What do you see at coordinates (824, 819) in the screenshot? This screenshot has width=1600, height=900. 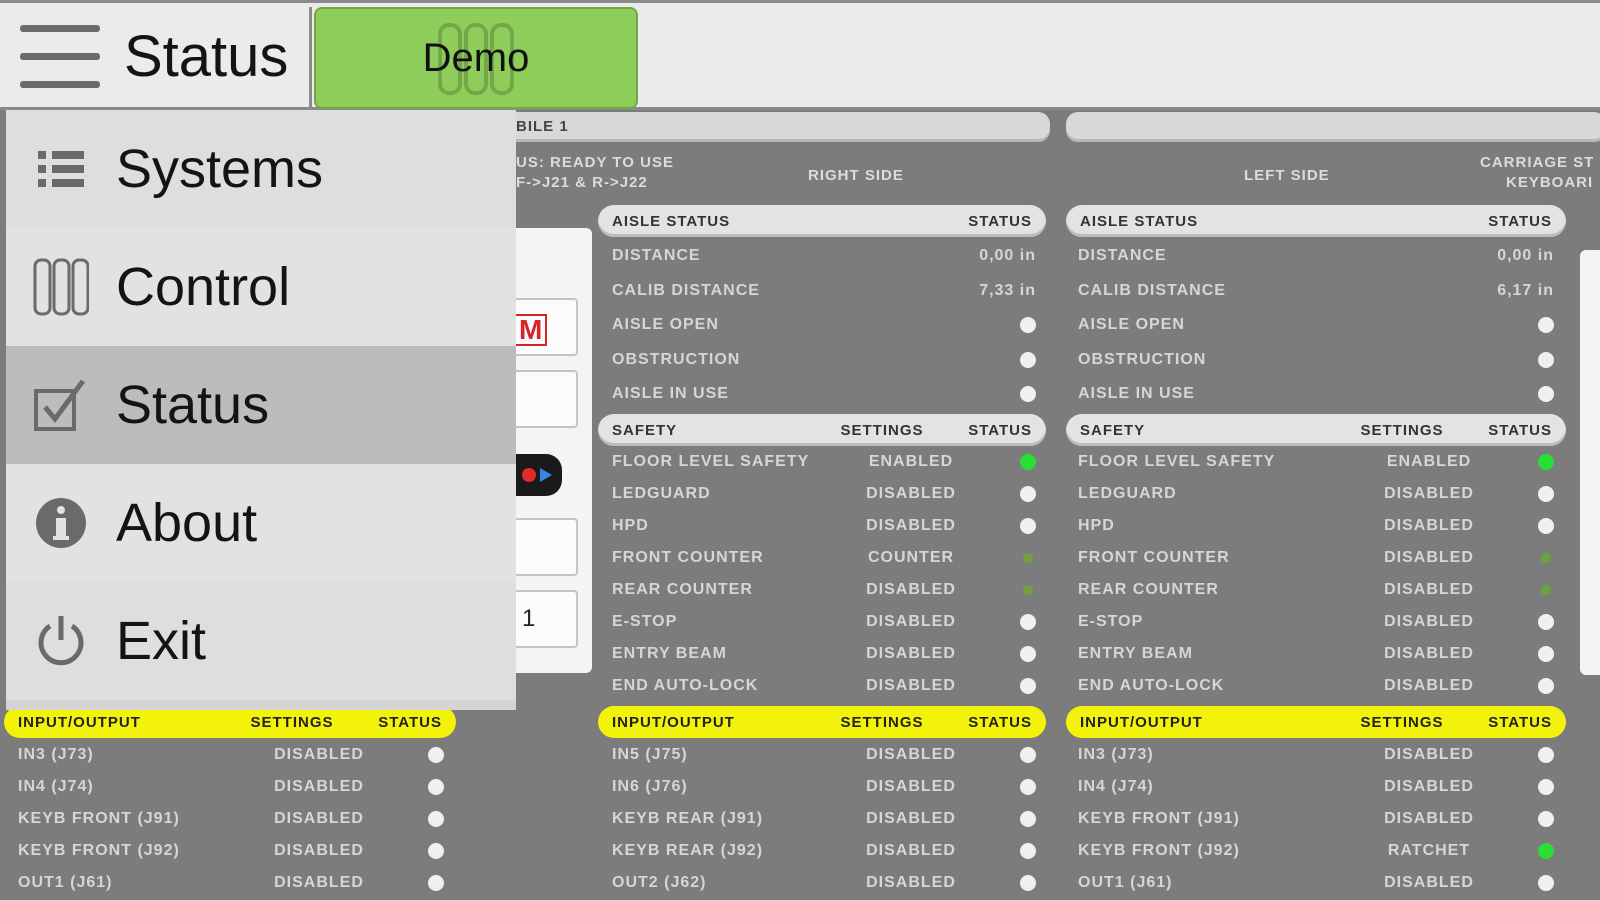 I see `table-row: KEYB REAR (J91) DISABLED` at bounding box center [824, 819].